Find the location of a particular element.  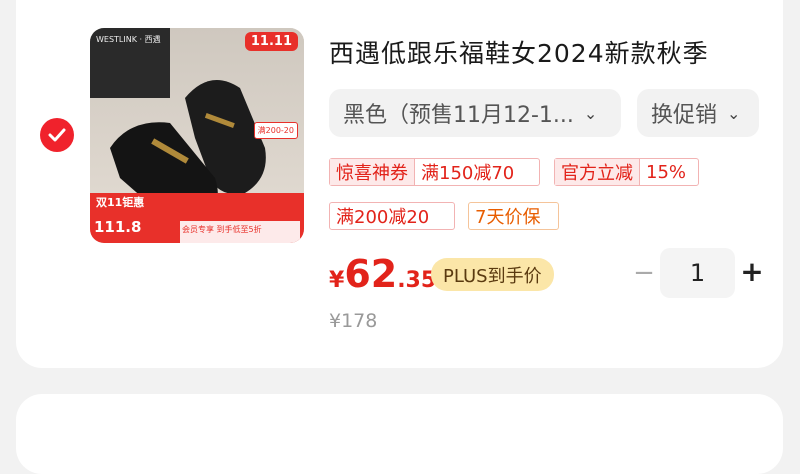

thumb-badge: 11.11 is located at coordinates (271, 41).